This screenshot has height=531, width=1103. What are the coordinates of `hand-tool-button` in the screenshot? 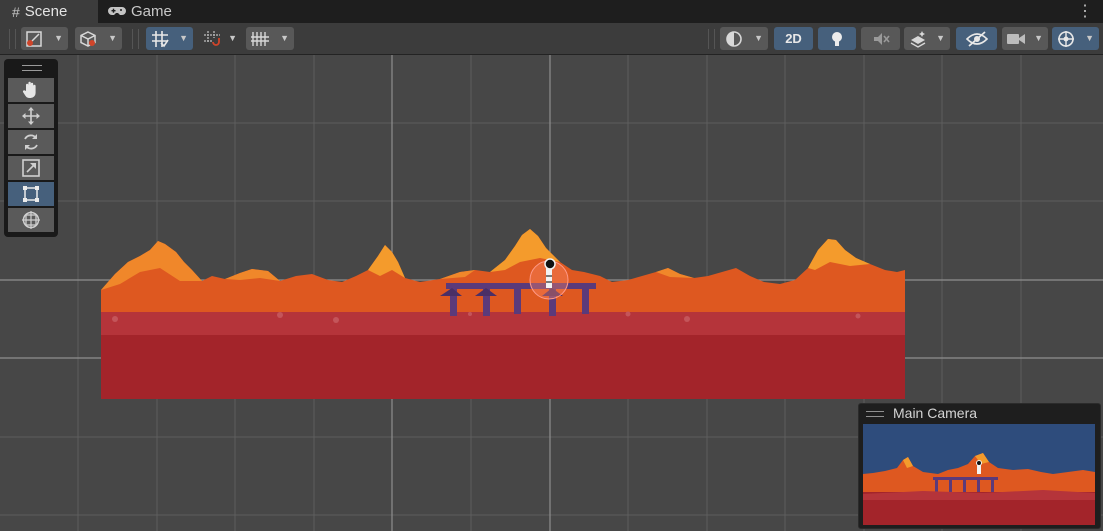 It's located at (31, 90).